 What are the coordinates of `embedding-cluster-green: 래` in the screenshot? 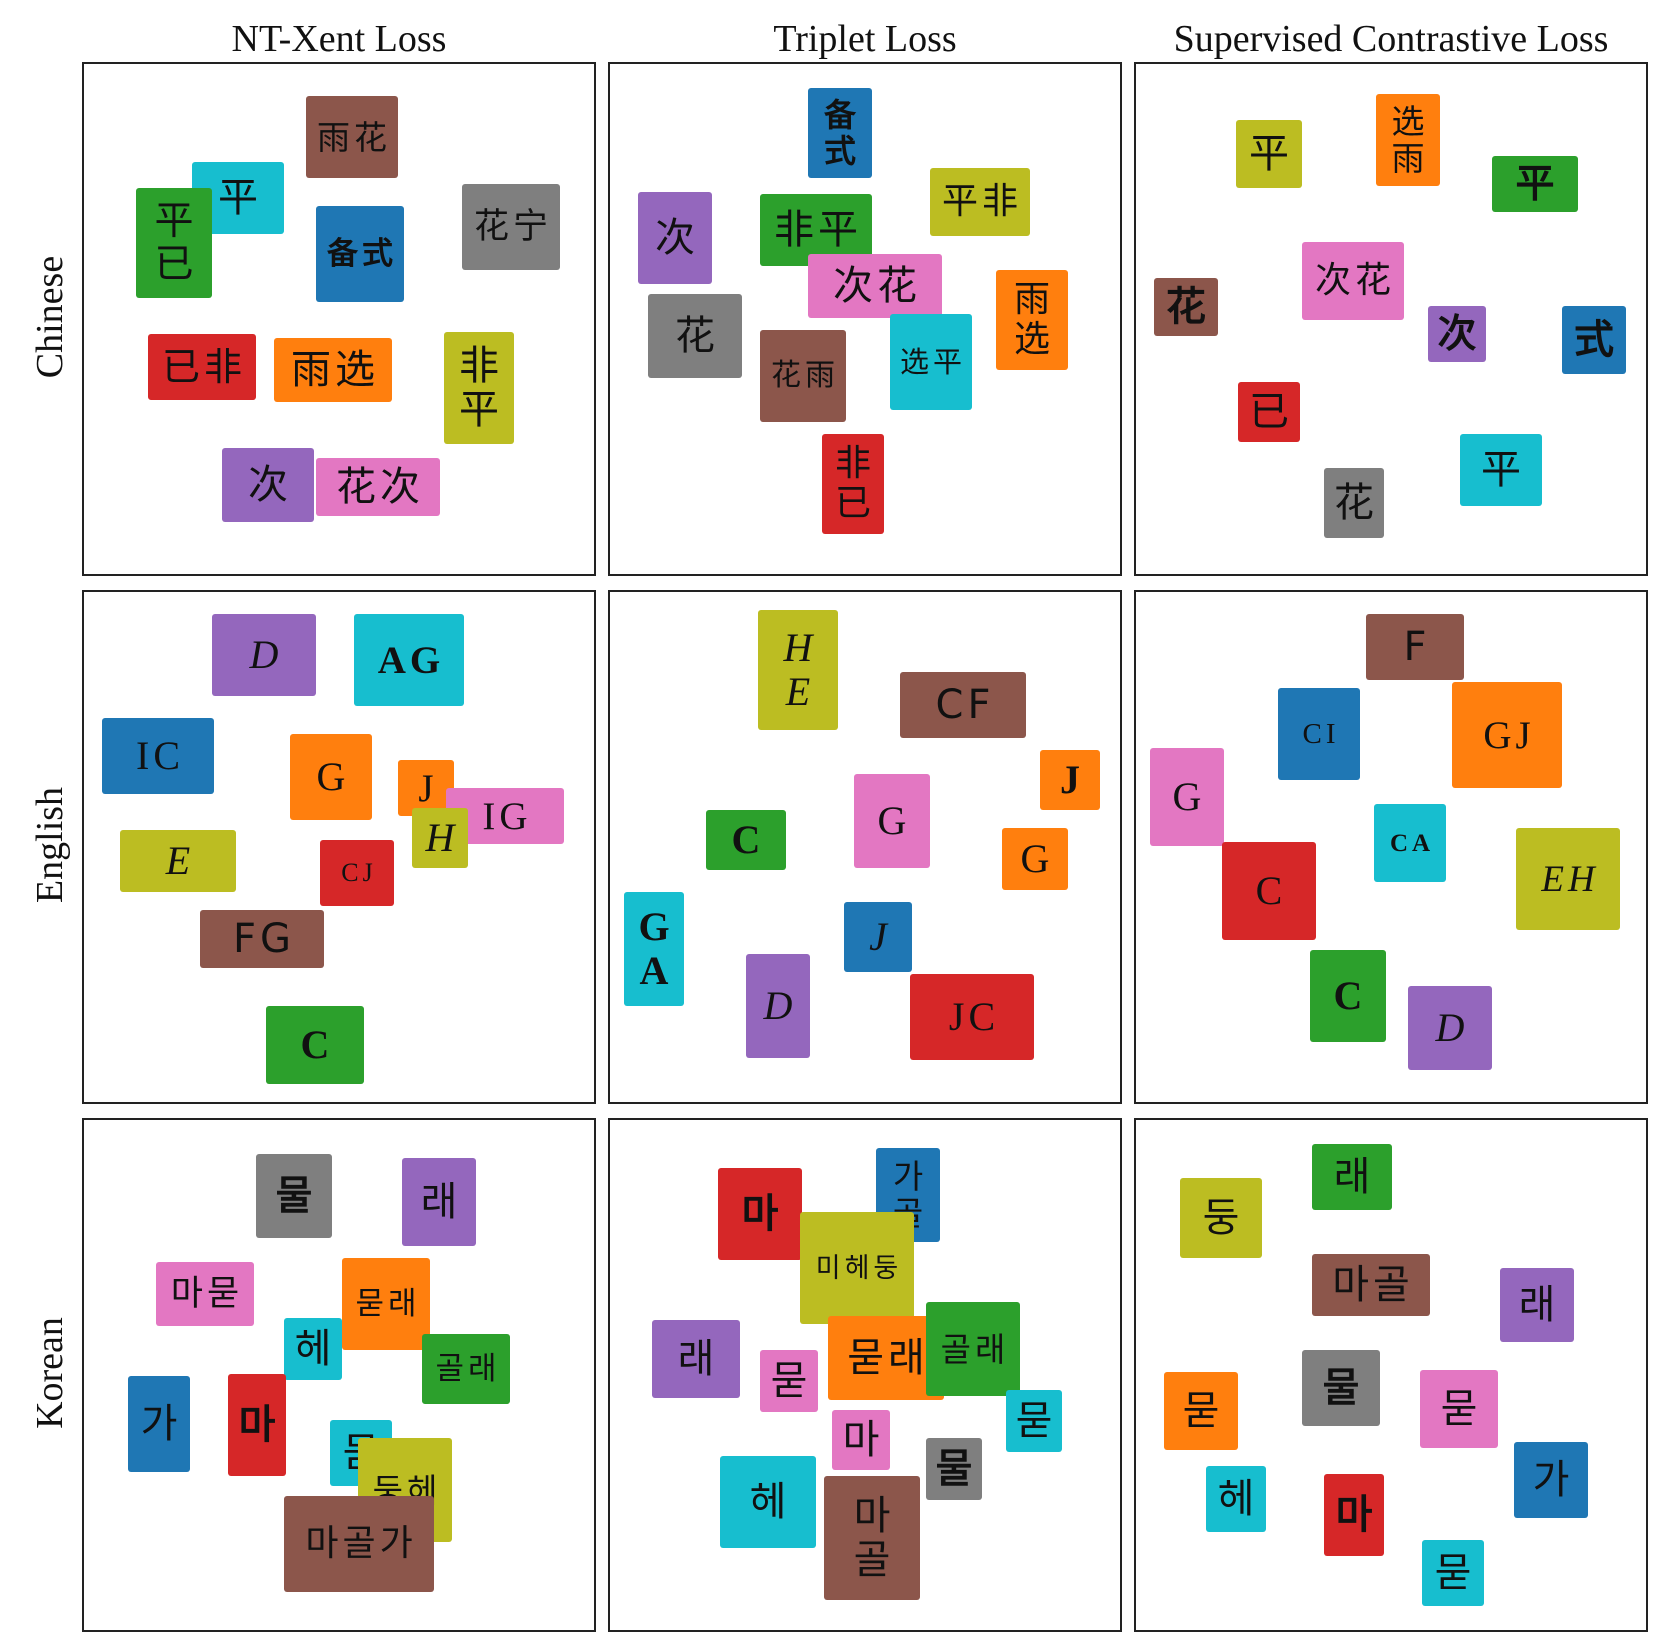 It's located at (1352, 1177).